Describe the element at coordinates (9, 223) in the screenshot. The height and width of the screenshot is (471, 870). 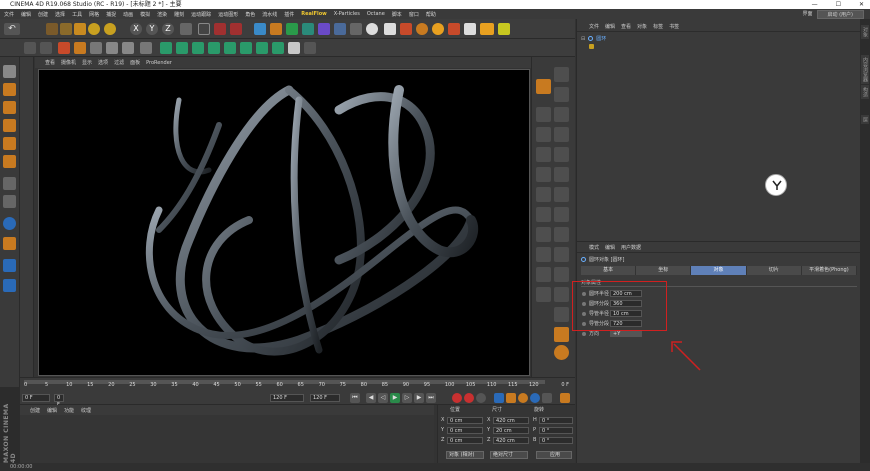
I see `snap-enable-icon` at that location.